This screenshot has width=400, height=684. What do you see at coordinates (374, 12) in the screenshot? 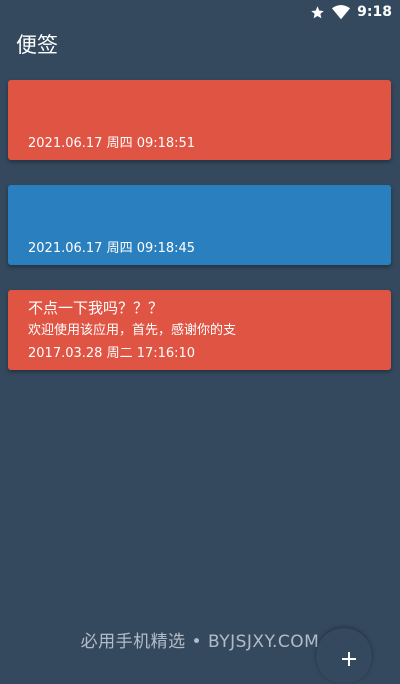
I see `status-time: 9:18` at bounding box center [374, 12].